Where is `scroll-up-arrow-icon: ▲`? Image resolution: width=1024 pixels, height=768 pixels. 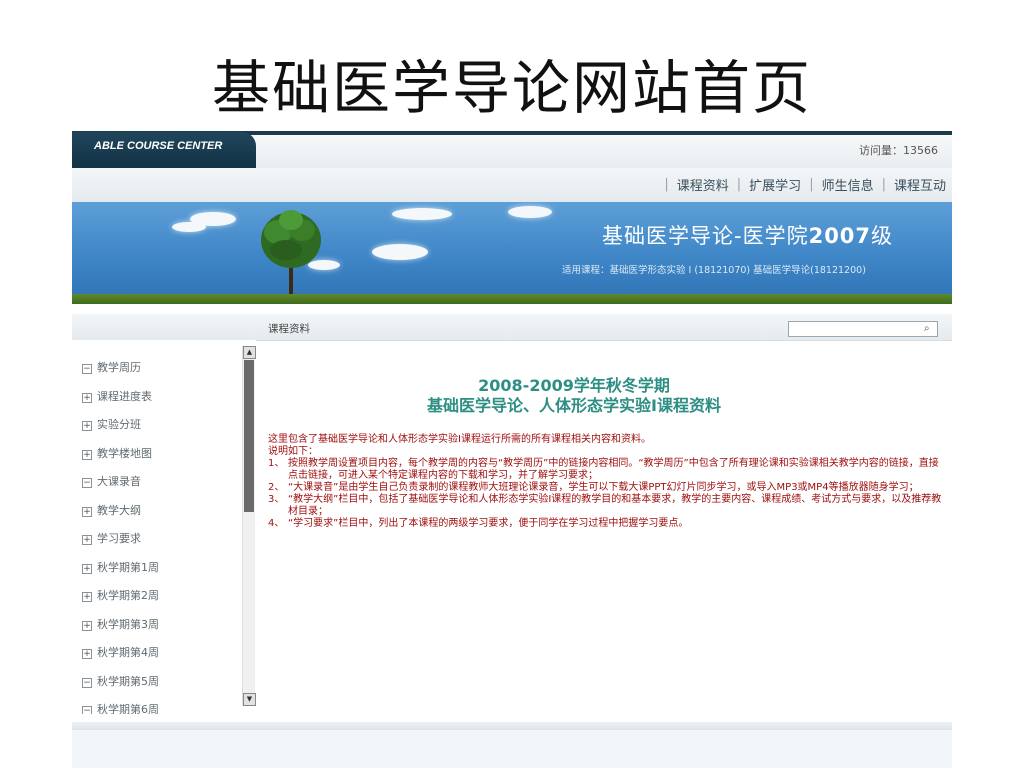
scroll-up-arrow-icon: ▲ is located at coordinates (249, 352).